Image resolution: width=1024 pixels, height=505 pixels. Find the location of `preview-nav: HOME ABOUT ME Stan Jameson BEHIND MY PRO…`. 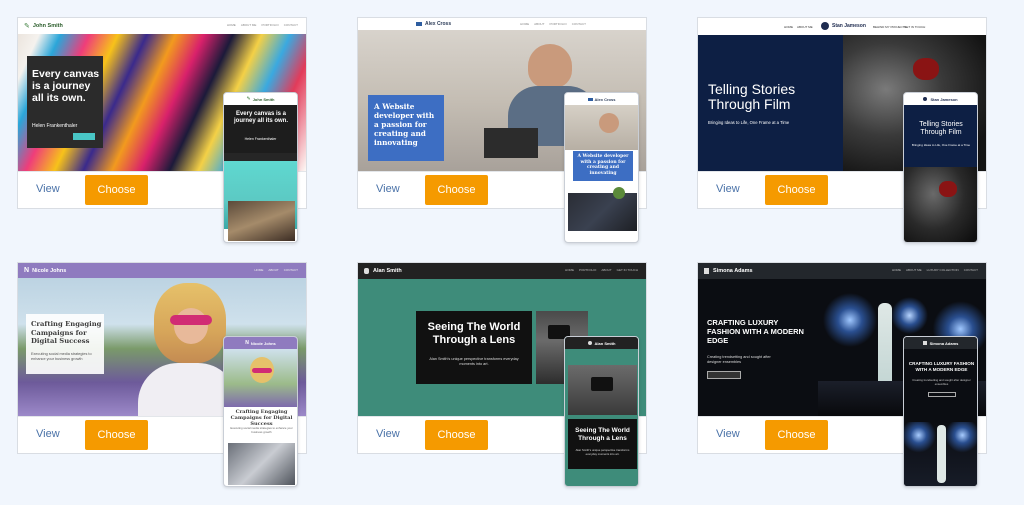

preview-nav: HOME ABOUT ME Stan Jameson BEHIND MY PRO… is located at coordinates (842, 26).